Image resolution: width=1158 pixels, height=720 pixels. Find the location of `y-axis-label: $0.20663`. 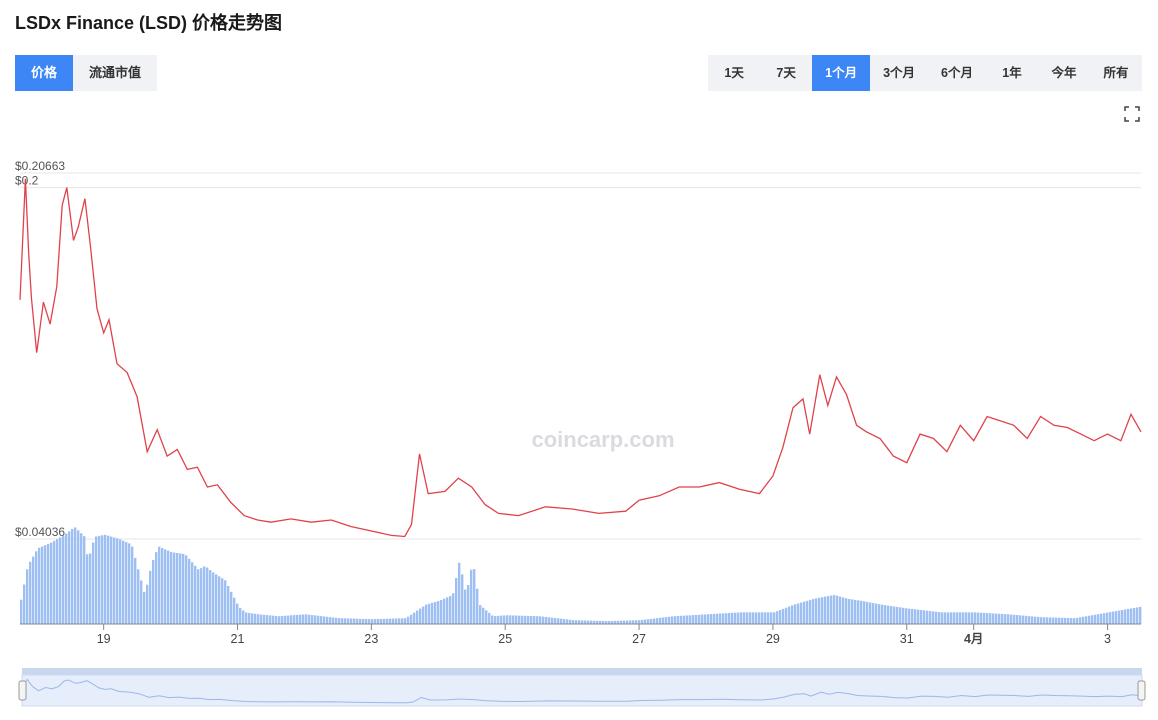

y-axis-label: $0.20663 is located at coordinates (40, 166).